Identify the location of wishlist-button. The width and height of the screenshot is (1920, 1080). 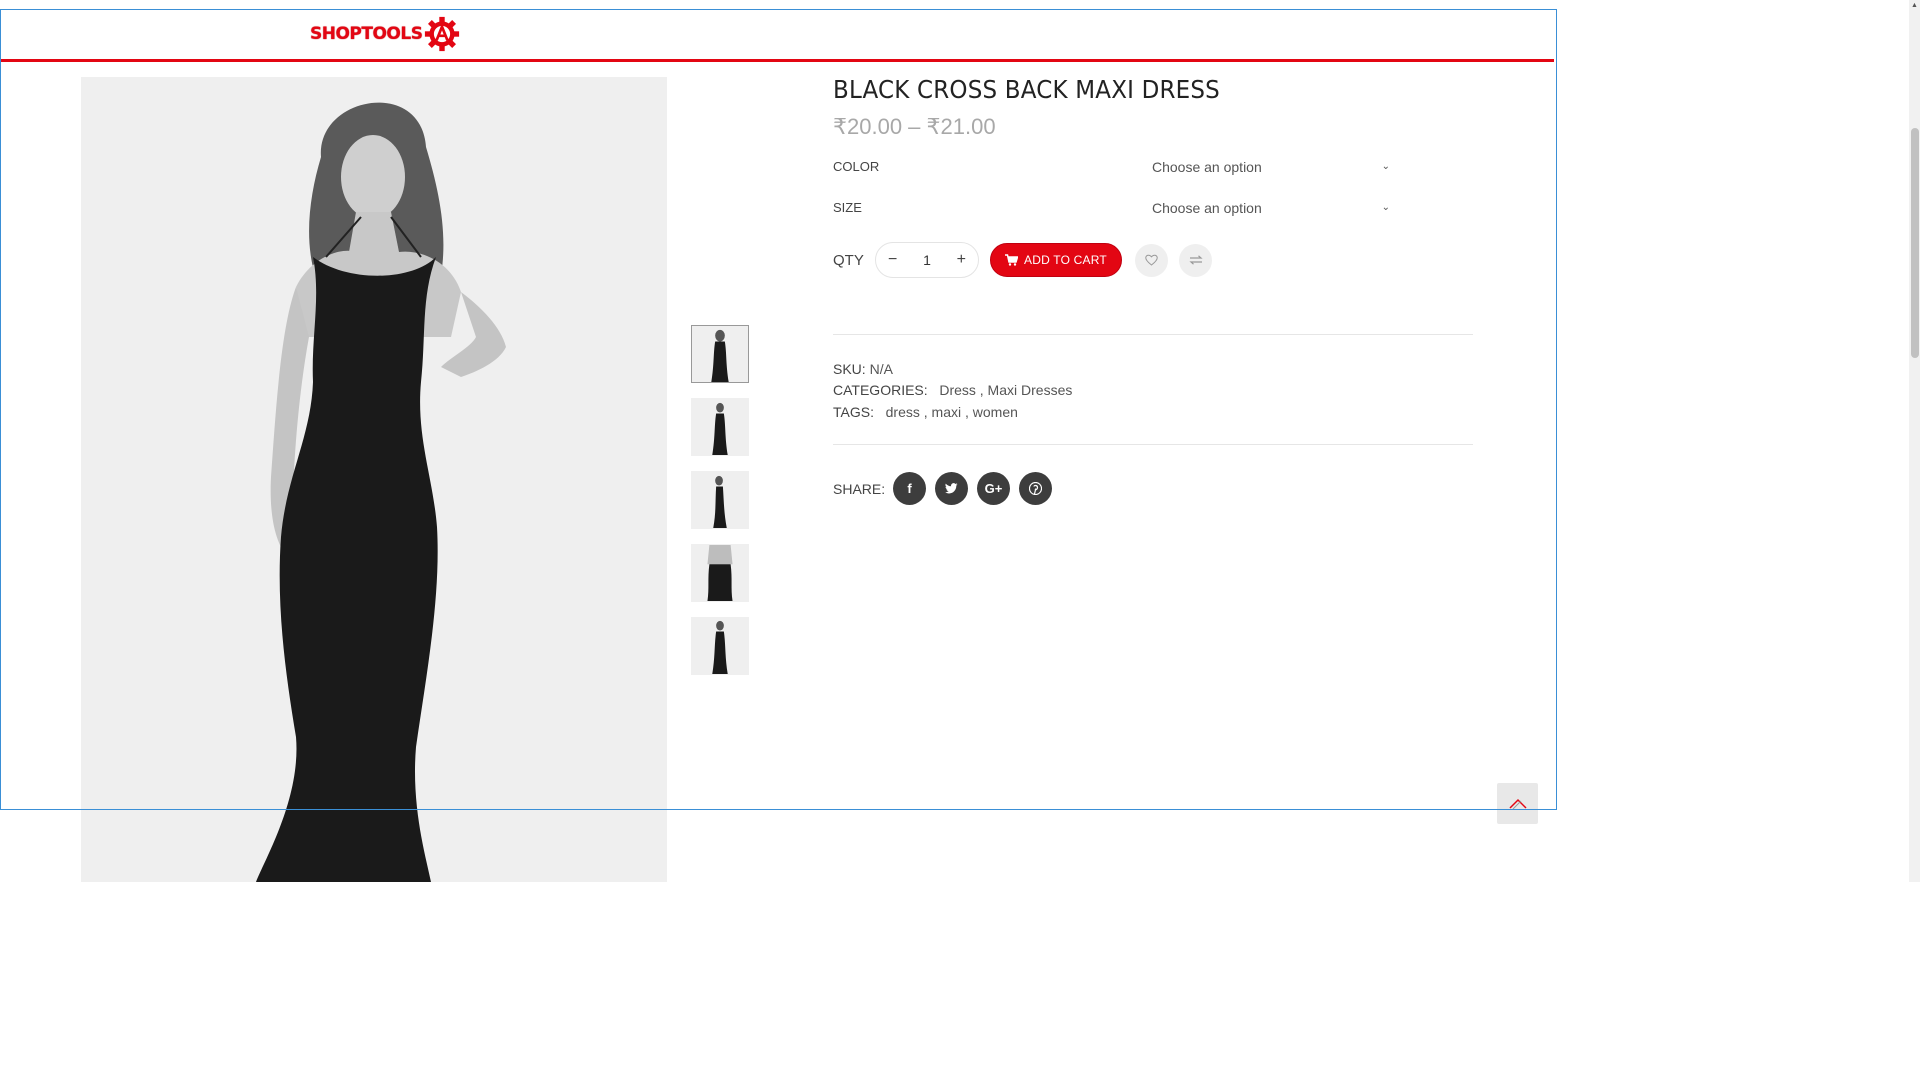
(1151, 260).